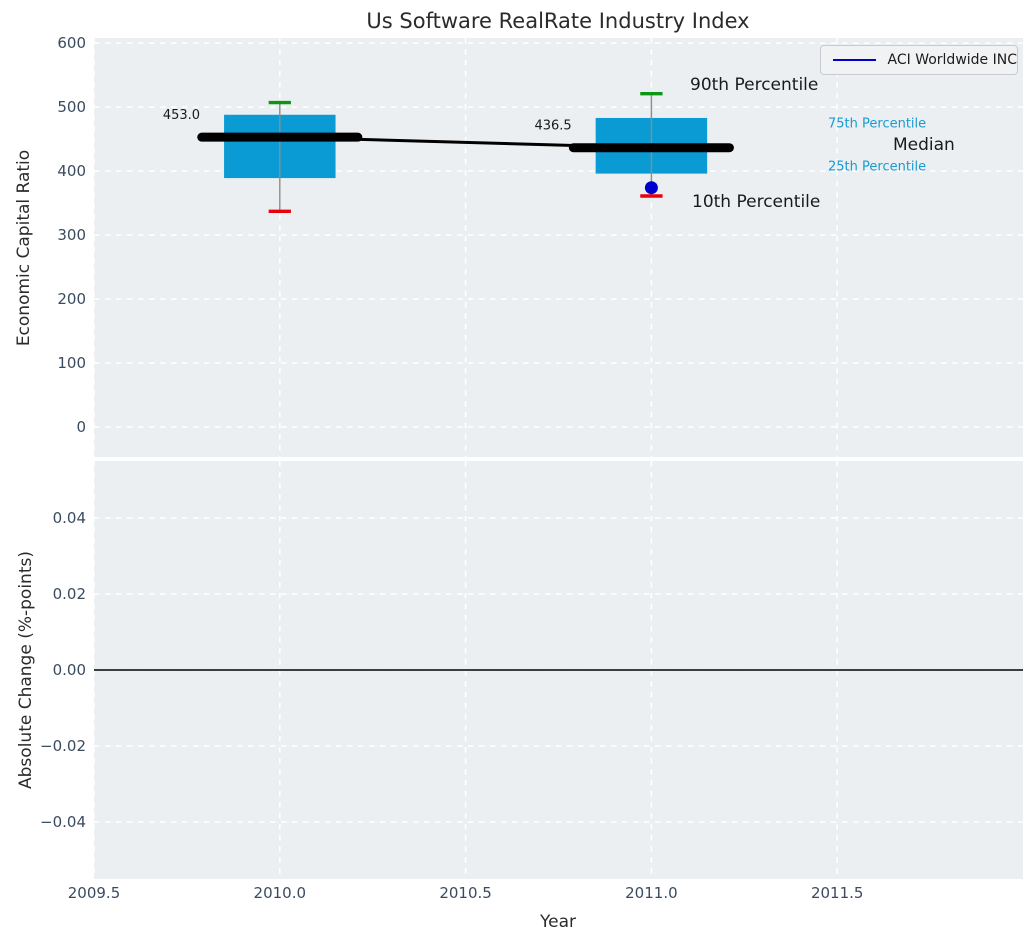 This screenshot has width=1034, height=942. What do you see at coordinates (924, 145) in the screenshot?
I see `percentile-label-median: Median` at bounding box center [924, 145].